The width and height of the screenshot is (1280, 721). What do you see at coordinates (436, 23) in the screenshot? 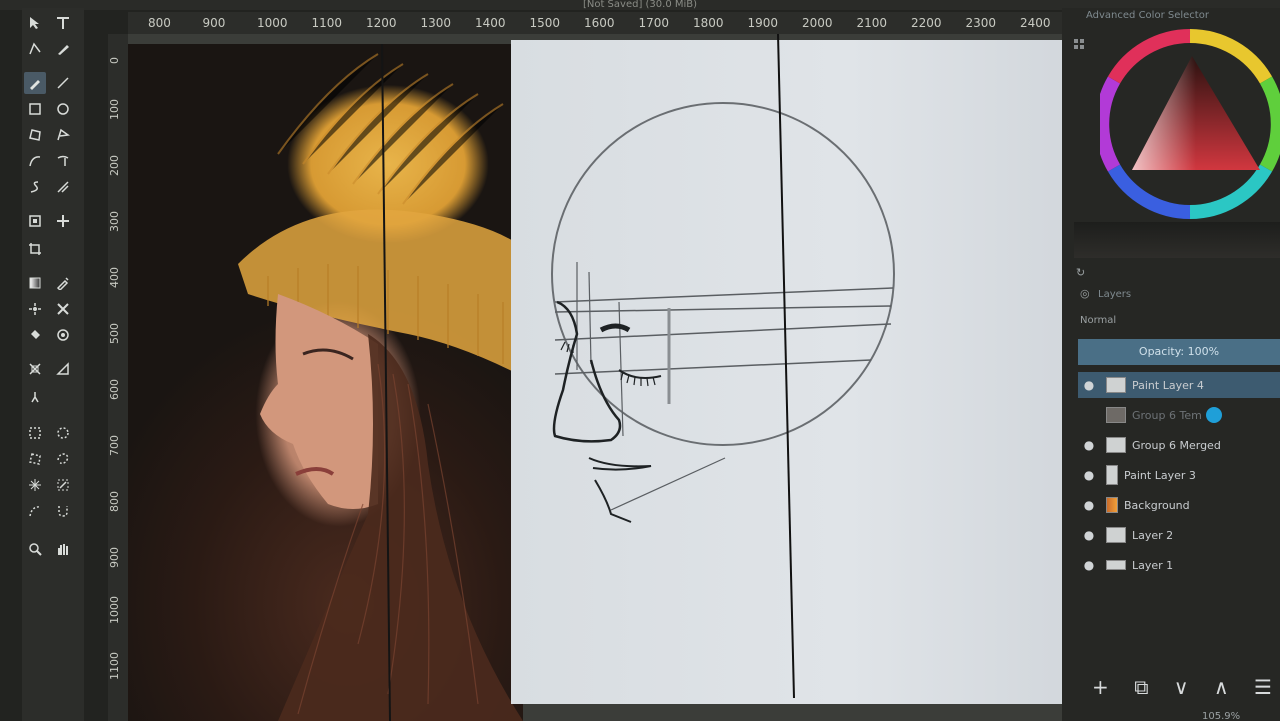
I see `ruler-tick-label: 1300` at bounding box center [436, 23].